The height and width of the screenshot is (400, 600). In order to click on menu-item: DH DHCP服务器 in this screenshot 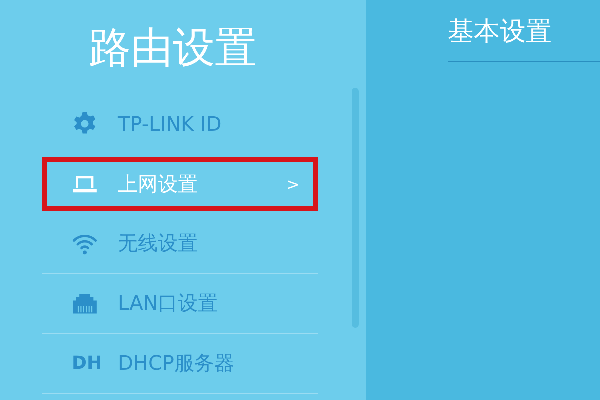, I will do `click(180, 364)`.